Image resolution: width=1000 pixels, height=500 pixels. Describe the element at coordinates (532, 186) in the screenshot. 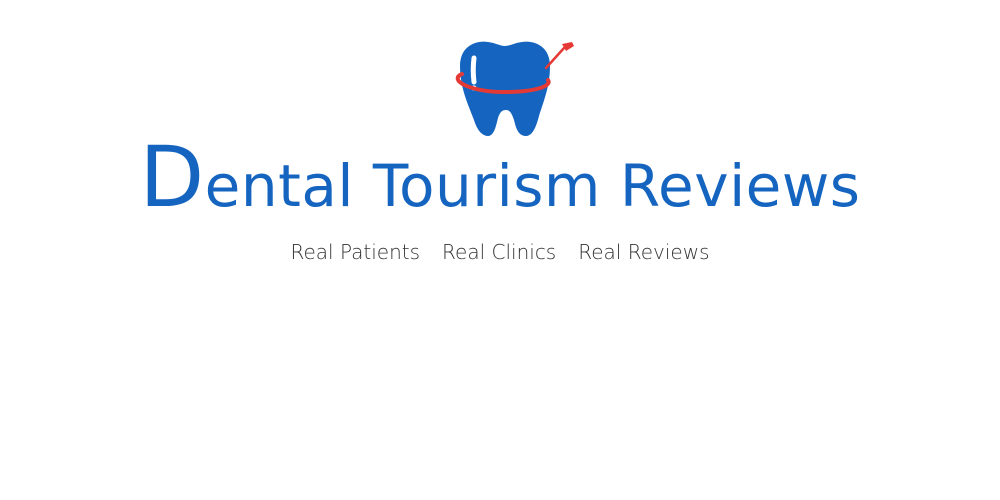

I see `site-title-rest: ental Tourism Reviews` at that location.